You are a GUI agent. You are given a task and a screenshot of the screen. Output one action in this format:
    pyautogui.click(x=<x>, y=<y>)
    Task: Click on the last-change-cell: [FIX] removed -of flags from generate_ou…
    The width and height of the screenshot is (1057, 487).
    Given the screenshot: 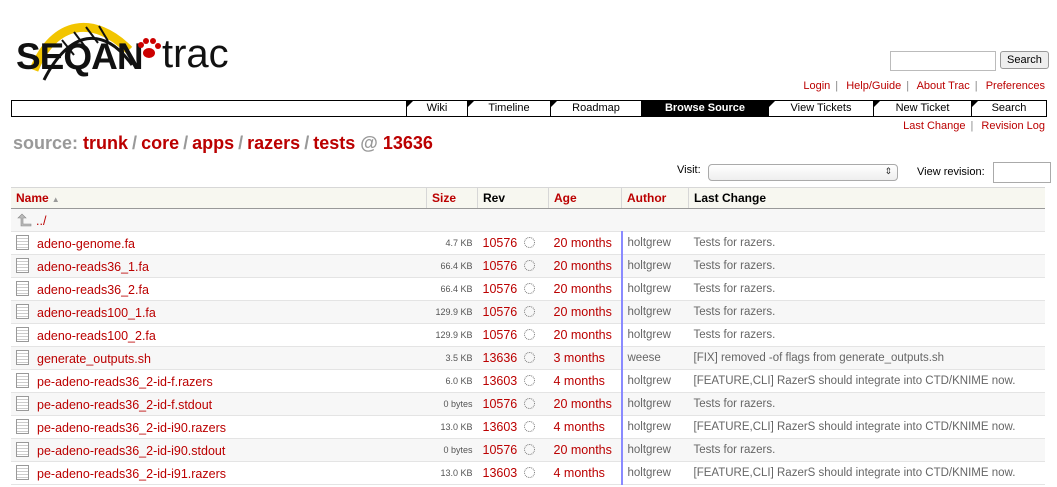 What is the action you would take?
    pyautogui.click(x=866, y=358)
    